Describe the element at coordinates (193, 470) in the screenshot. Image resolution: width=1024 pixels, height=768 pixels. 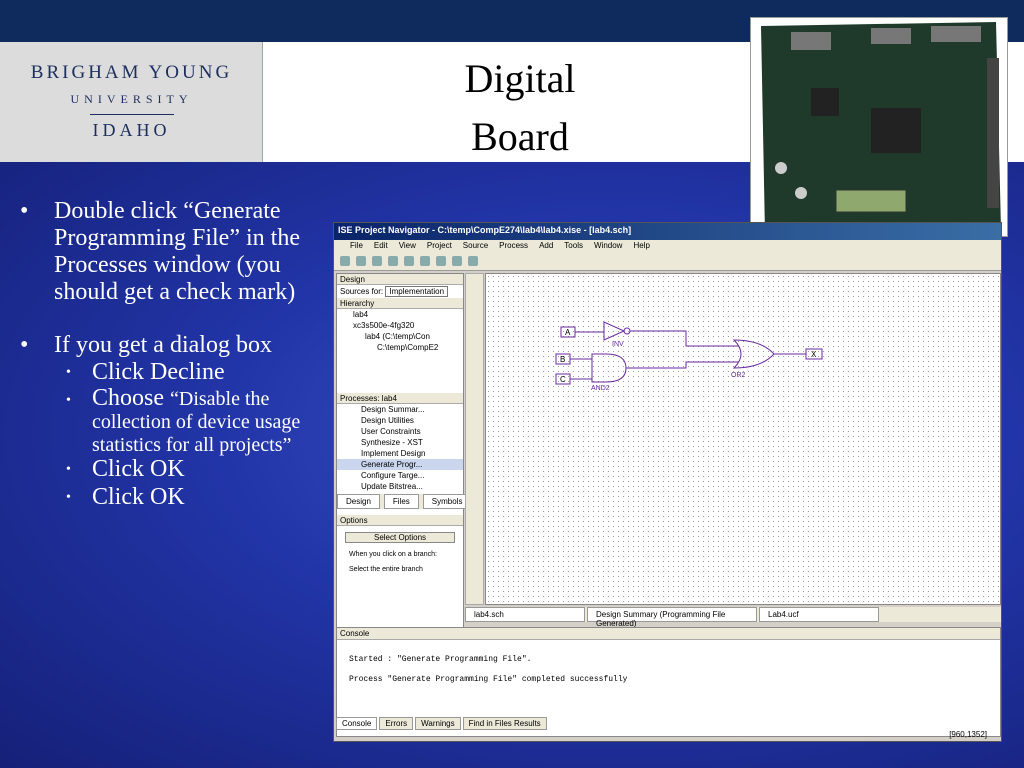
I see `sub-bullet: • Click OK` at that location.